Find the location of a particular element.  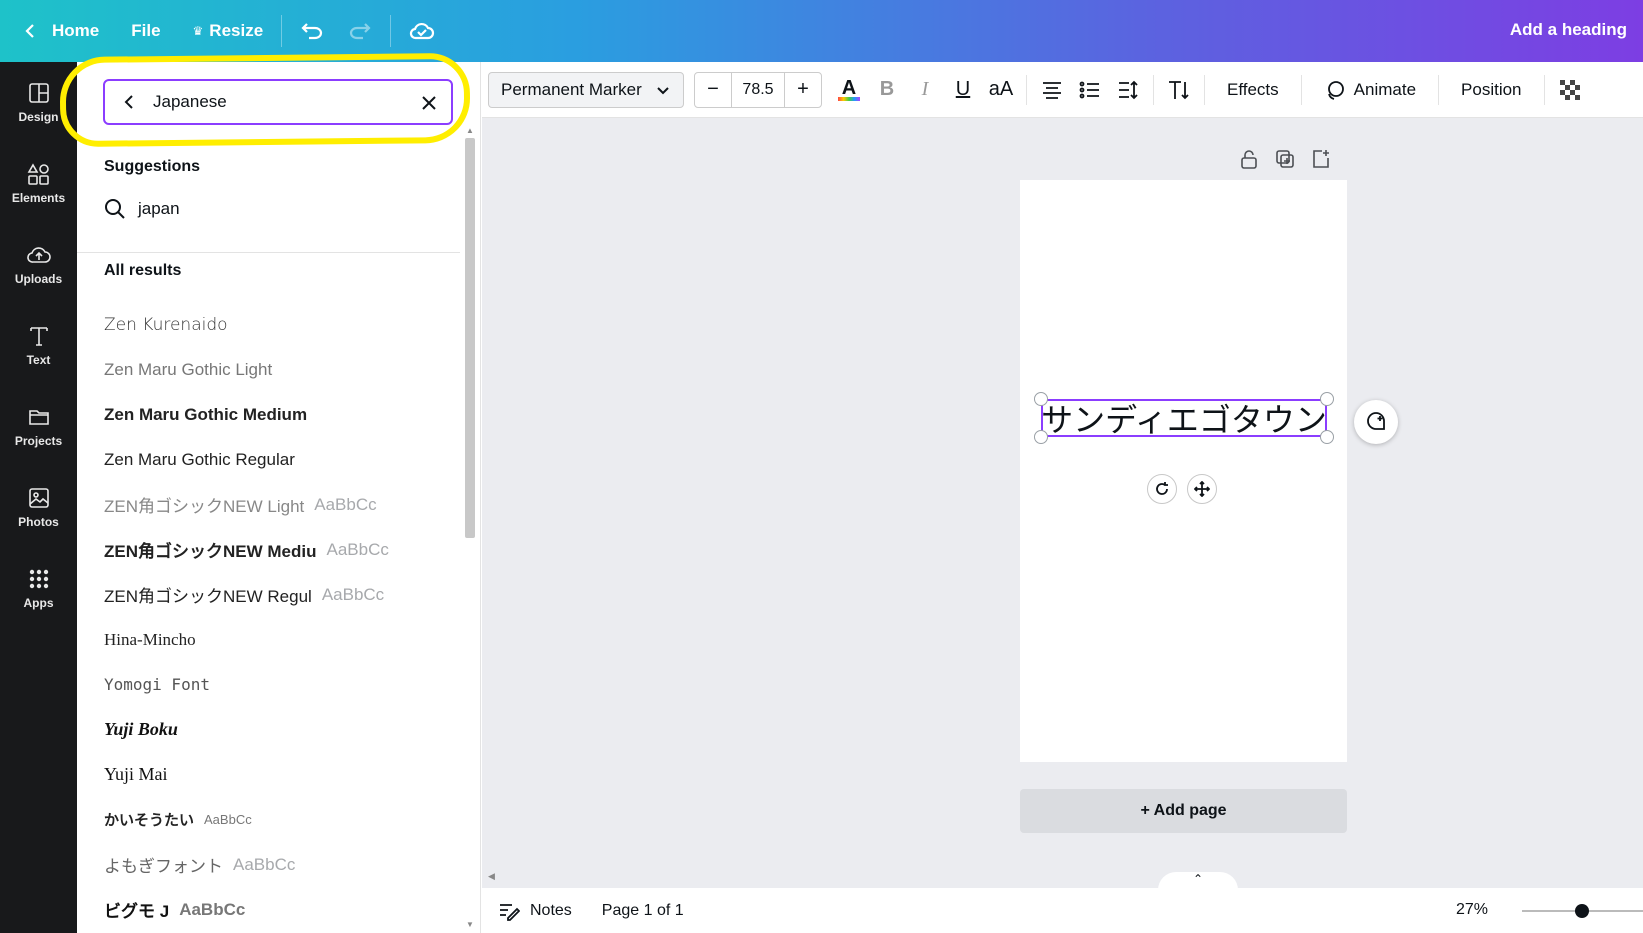

align-button is located at coordinates (1052, 90).